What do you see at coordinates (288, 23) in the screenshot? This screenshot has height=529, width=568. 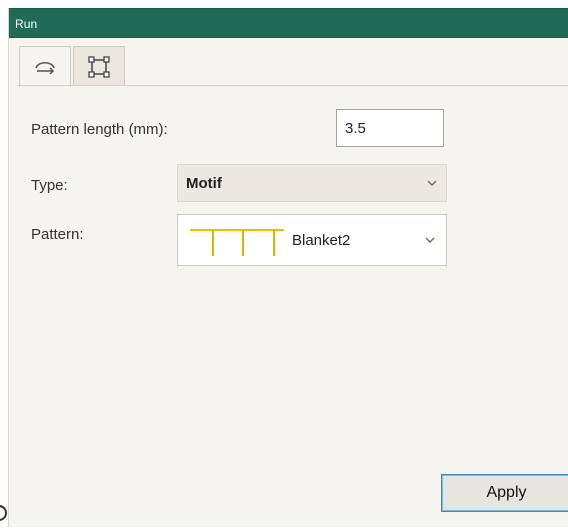 I see `panel-title: Run` at bounding box center [288, 23].